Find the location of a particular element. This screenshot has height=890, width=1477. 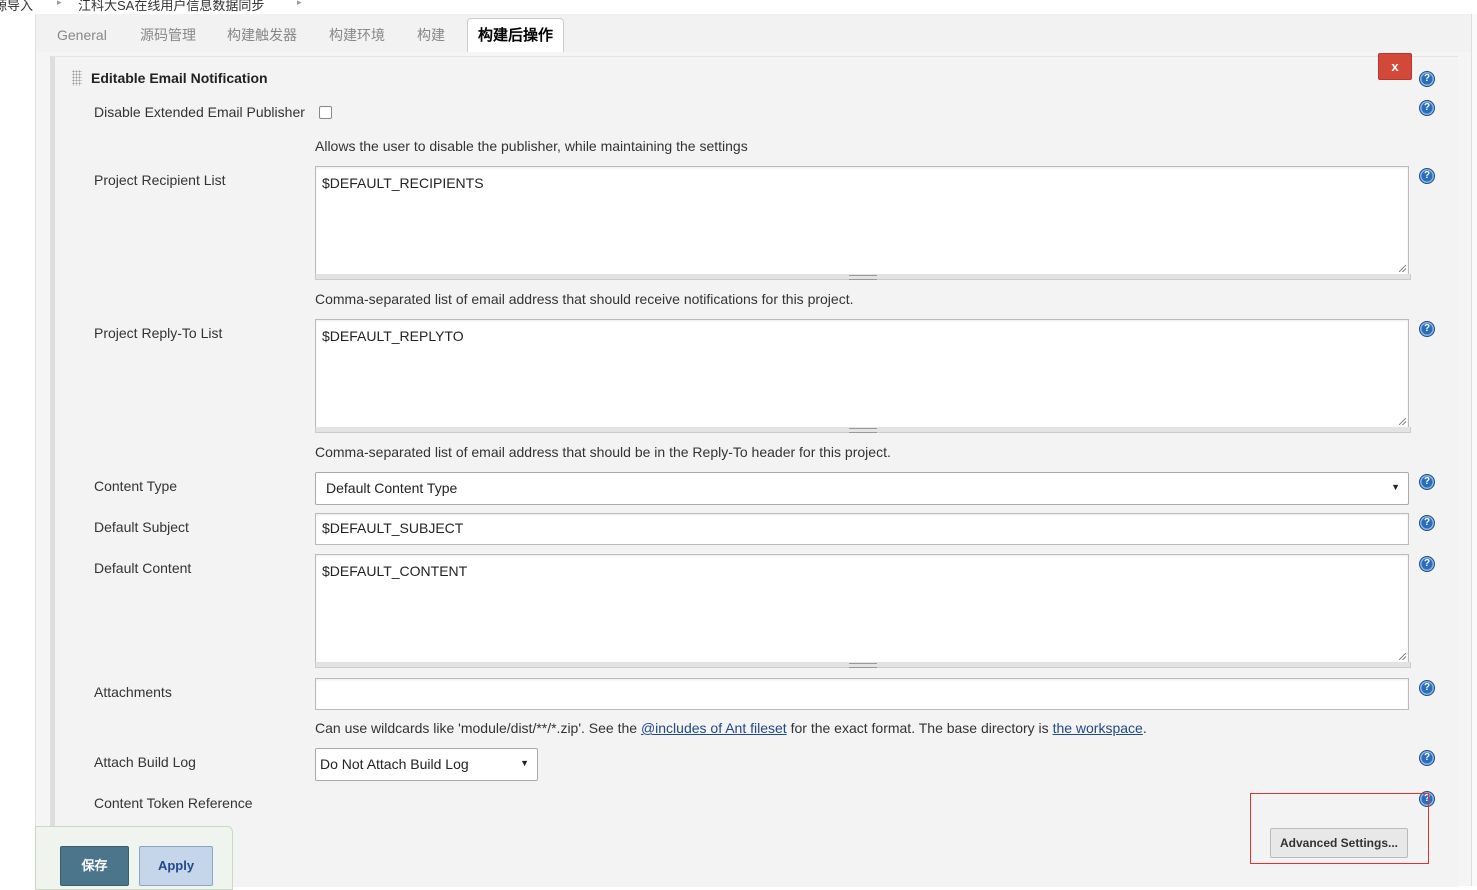

attach-build-log-select: Do Not Attach Build Log ▼ is located at coordinates (426, 764).